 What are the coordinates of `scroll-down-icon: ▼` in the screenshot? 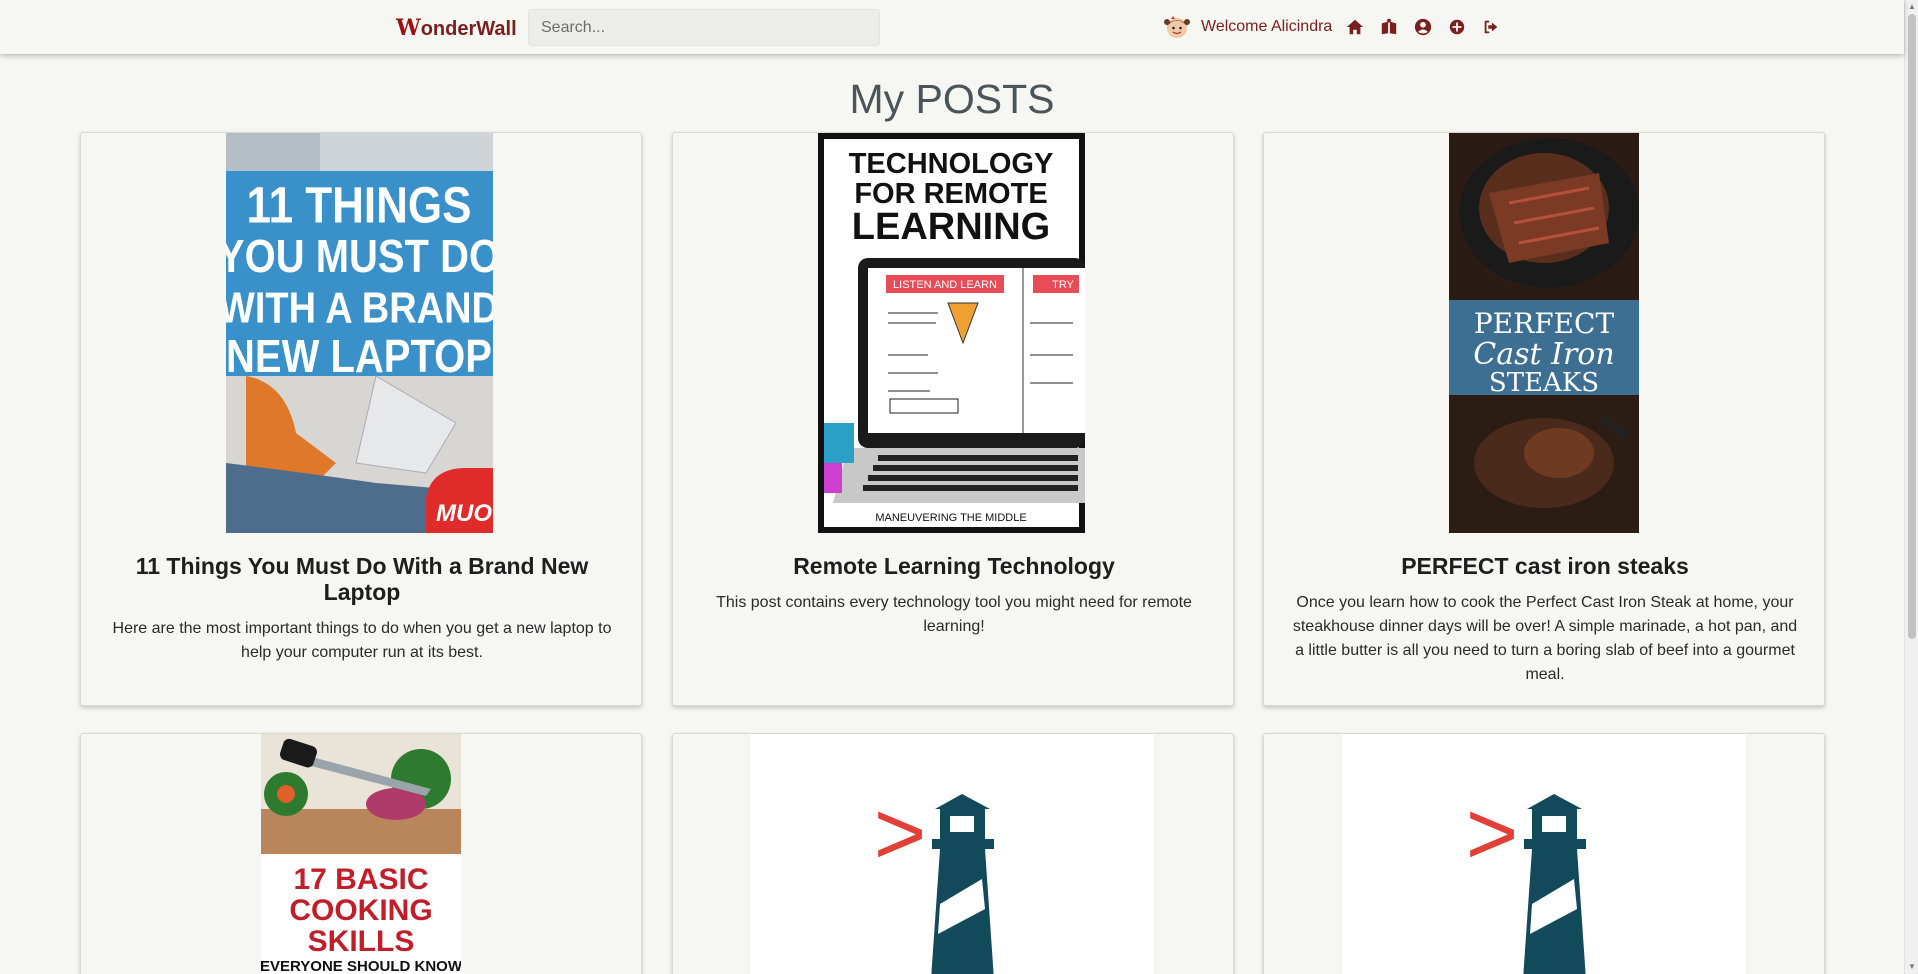 It's located at (1911, 967).